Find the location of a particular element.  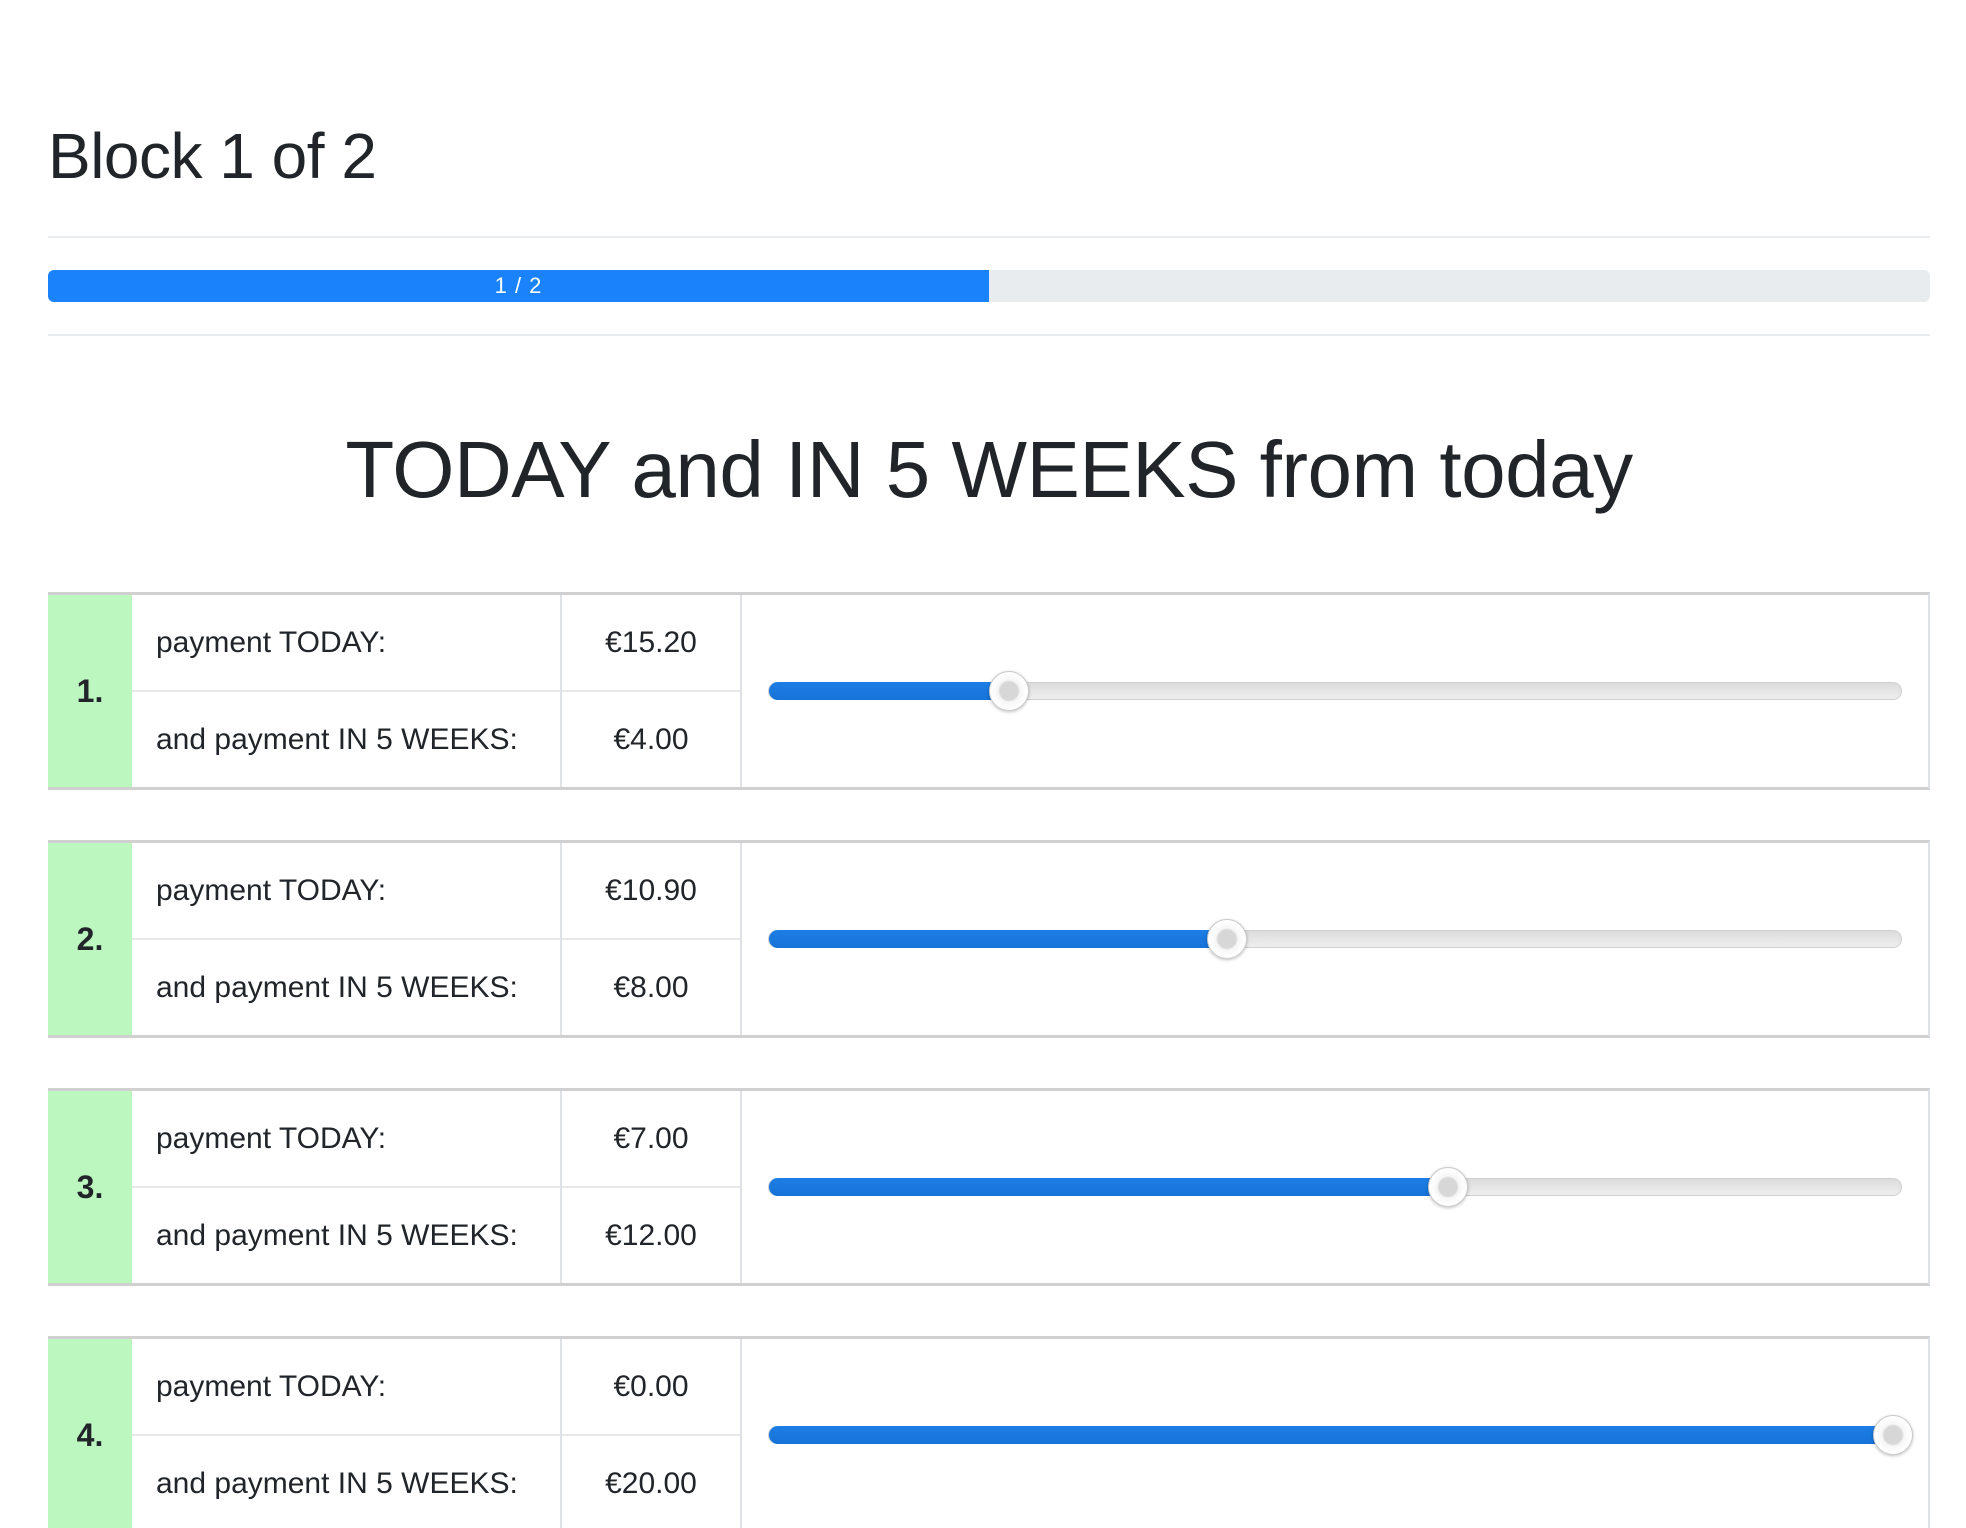

choice-amounts: €0.00 €20.00 is located at coordinates (652, 1433).